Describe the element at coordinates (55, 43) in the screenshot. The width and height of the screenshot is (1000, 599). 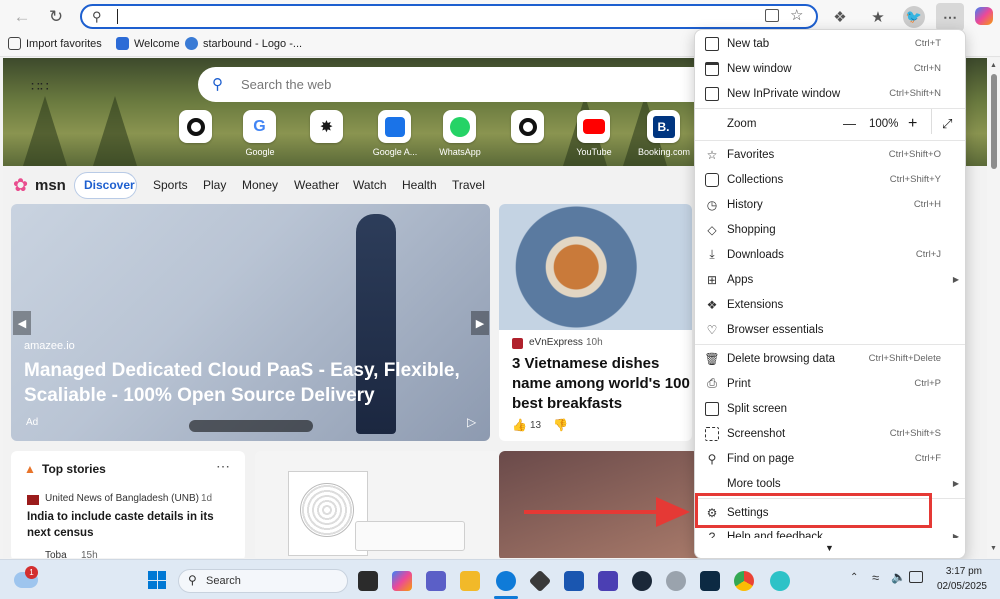
I see `fav-import-favorites: Import favorites` at that location.